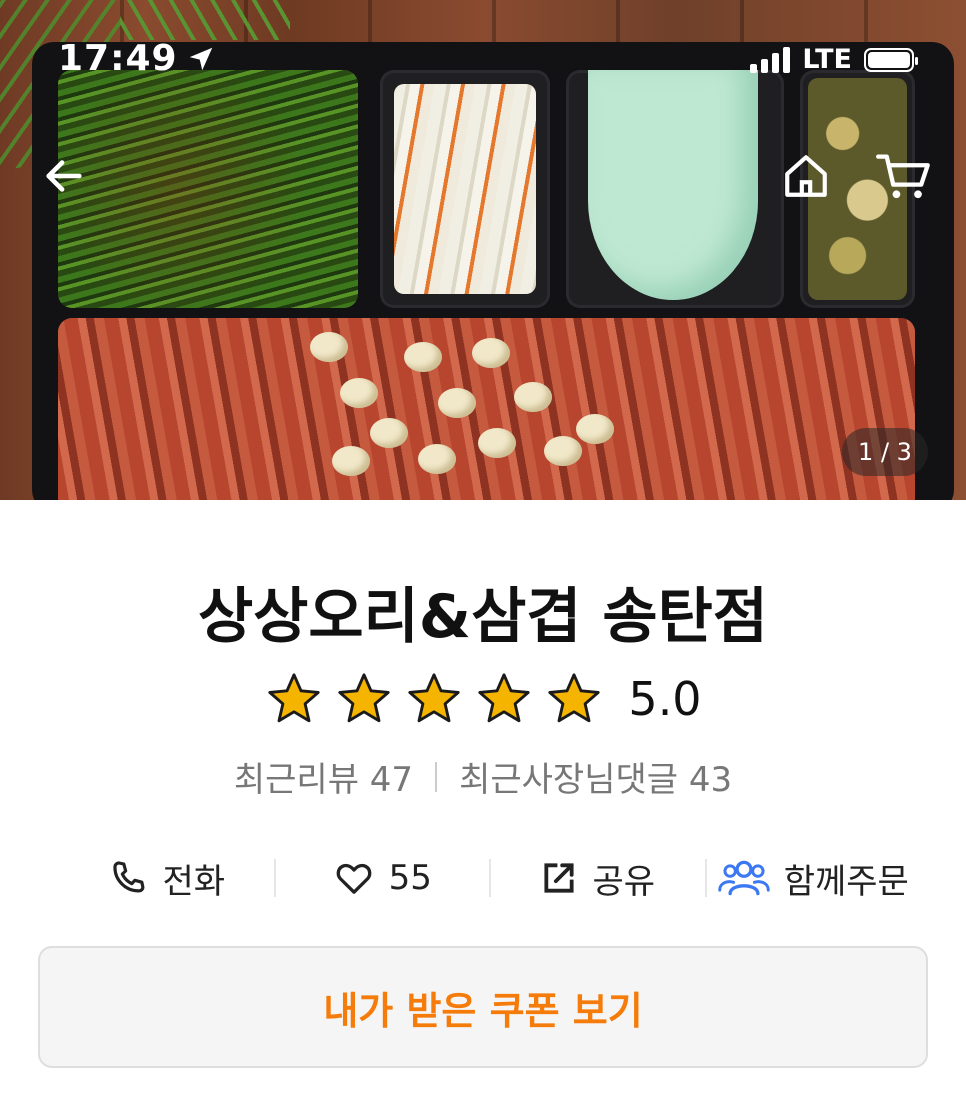 The height and width of the screenshot is (1107, 966). I want to click on rating-row: 5.0, so click(483, 699).